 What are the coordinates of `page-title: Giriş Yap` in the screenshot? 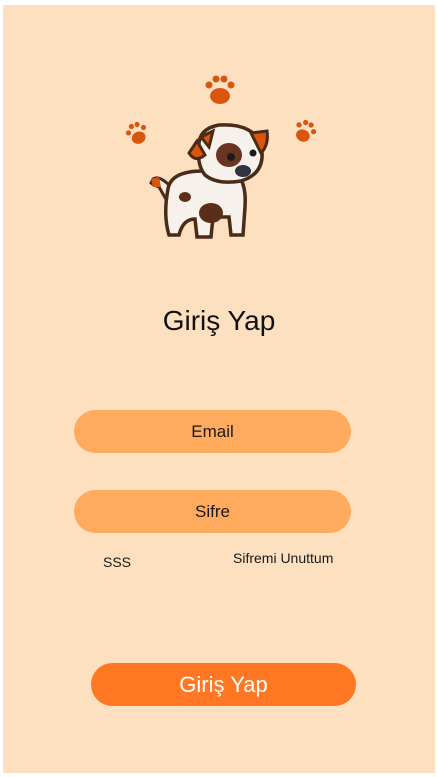 It's located at (219, 320).